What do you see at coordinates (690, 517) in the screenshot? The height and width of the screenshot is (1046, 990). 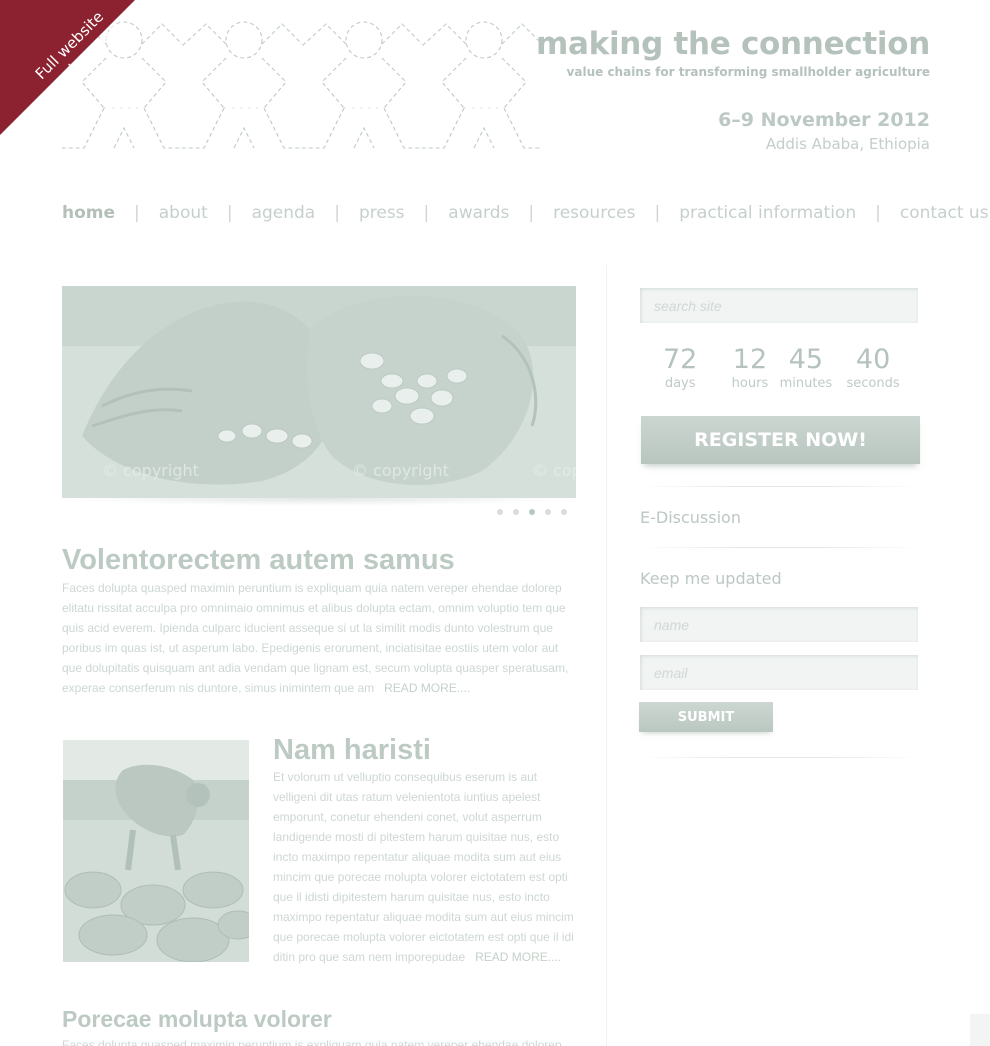 I see `ediscussion-link: E-Discussion` at bounding box center [690, 517].